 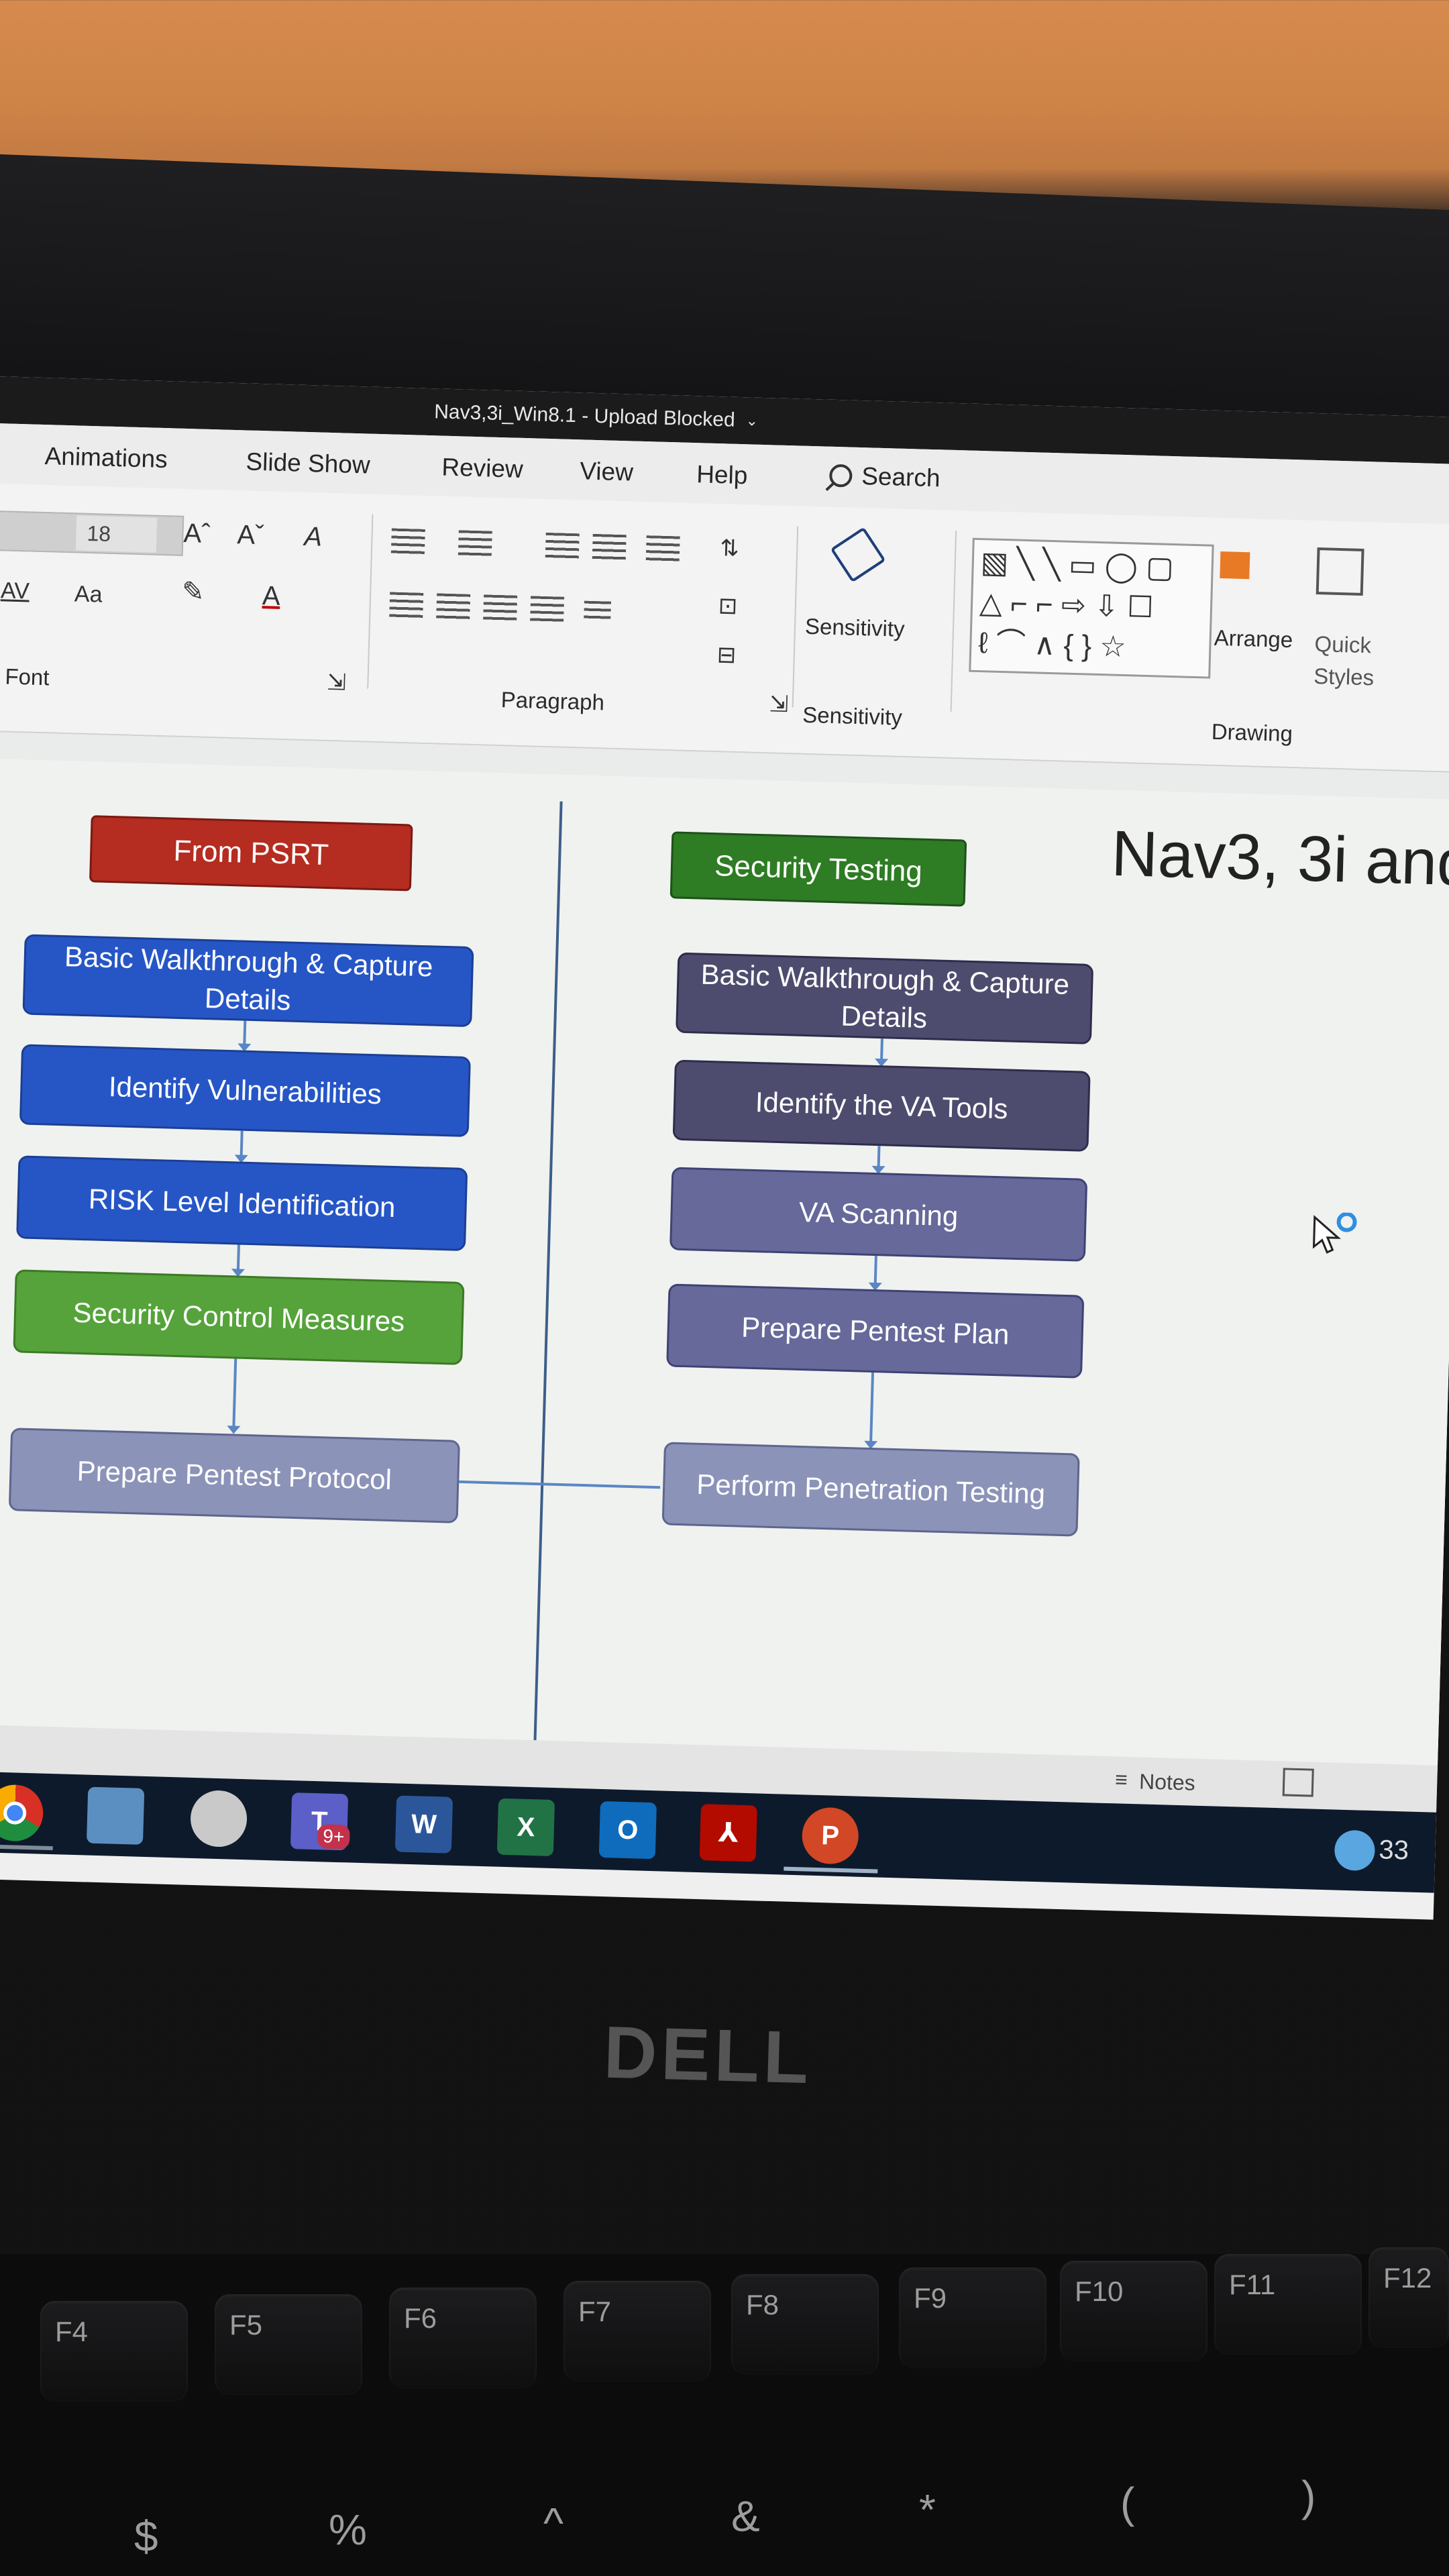 I want to click on paragraph-dialog-launcher-icon: ⇲, so click(x=779, y=704).